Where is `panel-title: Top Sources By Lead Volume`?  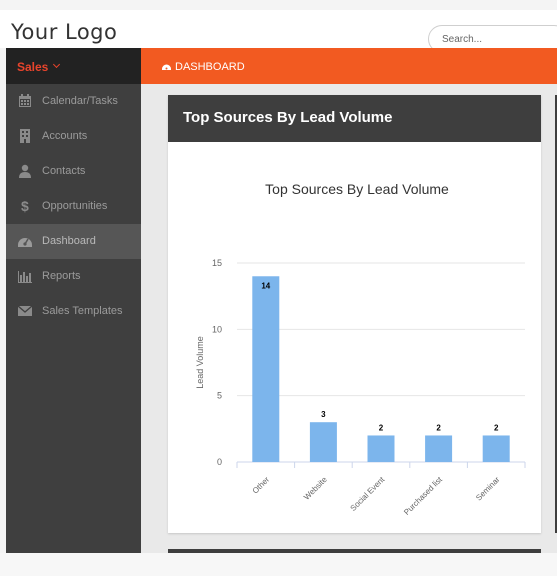 panel-title: Top Sources By Lead Volume is located at coordinates (288, 117).